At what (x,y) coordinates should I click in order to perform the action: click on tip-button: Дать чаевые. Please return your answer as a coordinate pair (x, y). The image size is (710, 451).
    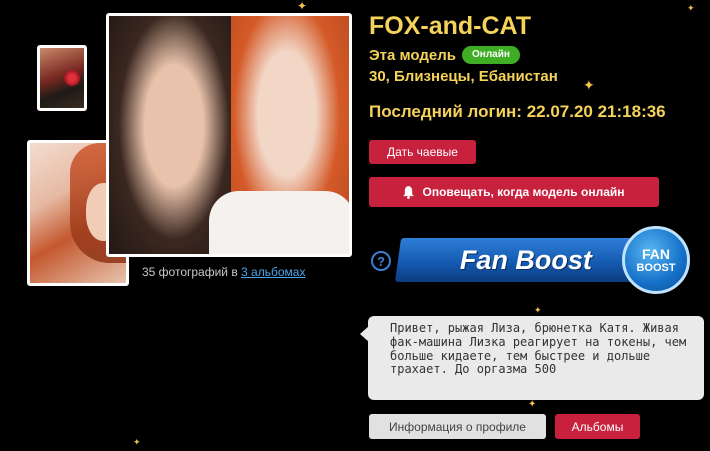
    Looking at the image, I should click on (422, 152).